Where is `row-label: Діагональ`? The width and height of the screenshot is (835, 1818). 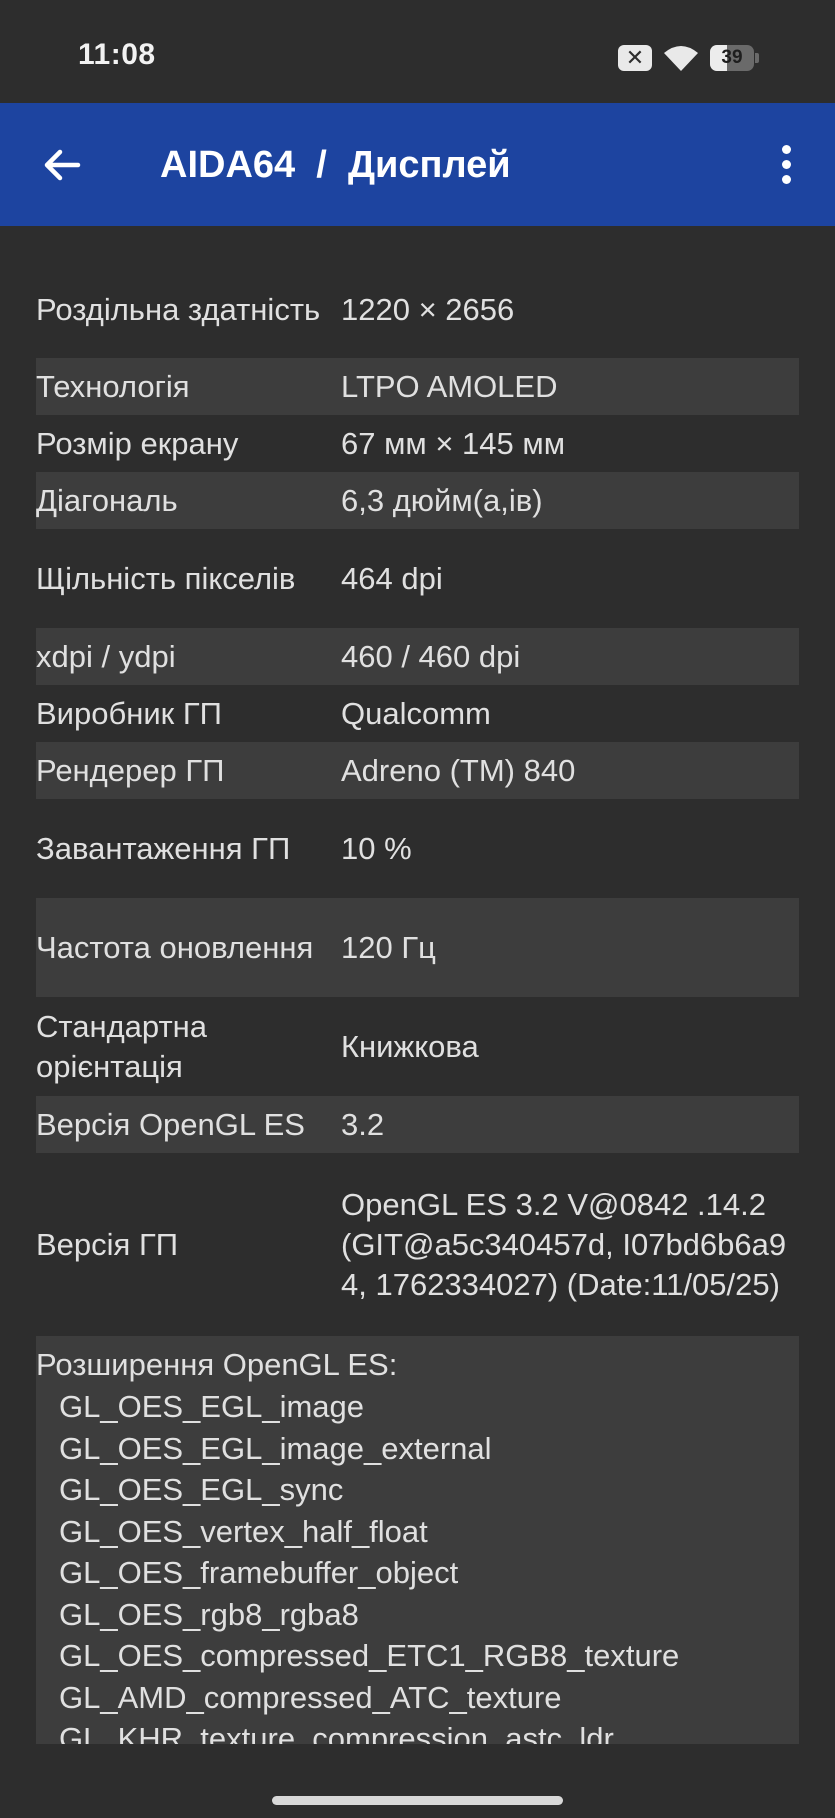 row-label: Діагональ is located at coordinates (107, 500).